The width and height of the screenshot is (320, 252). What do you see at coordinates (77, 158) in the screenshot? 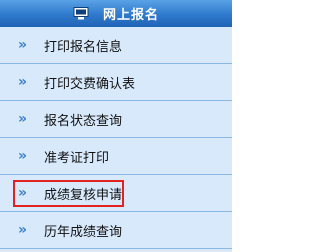
I see `menu-item-label: 准考证打印` at bounding box center [77, 158].